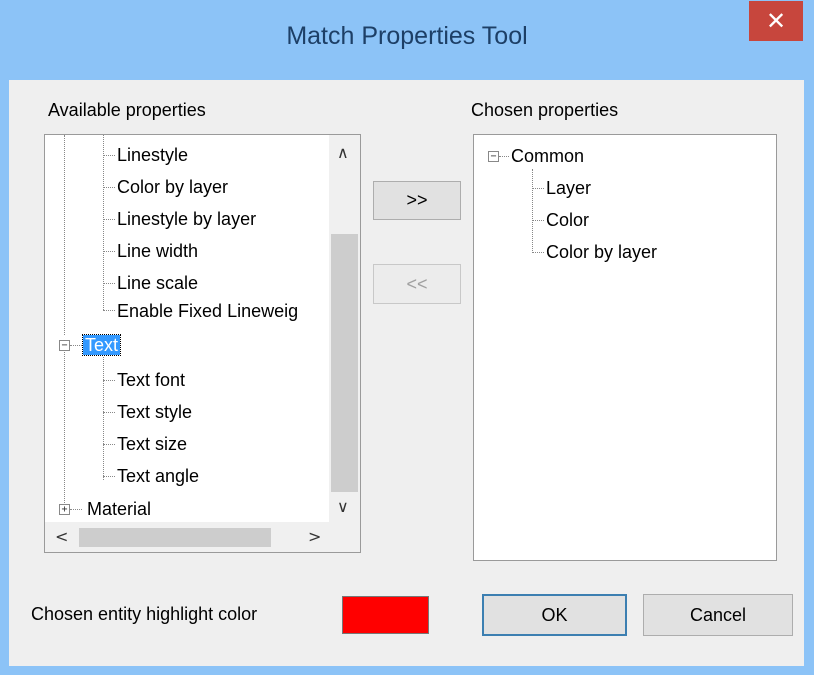 This screenshot has width=814, height=675. What do you see at coordinates (144, 614) in the screenshot?
I see `highlight-color-label: Chosen entity highlight color` at bounding box center [144, 614].